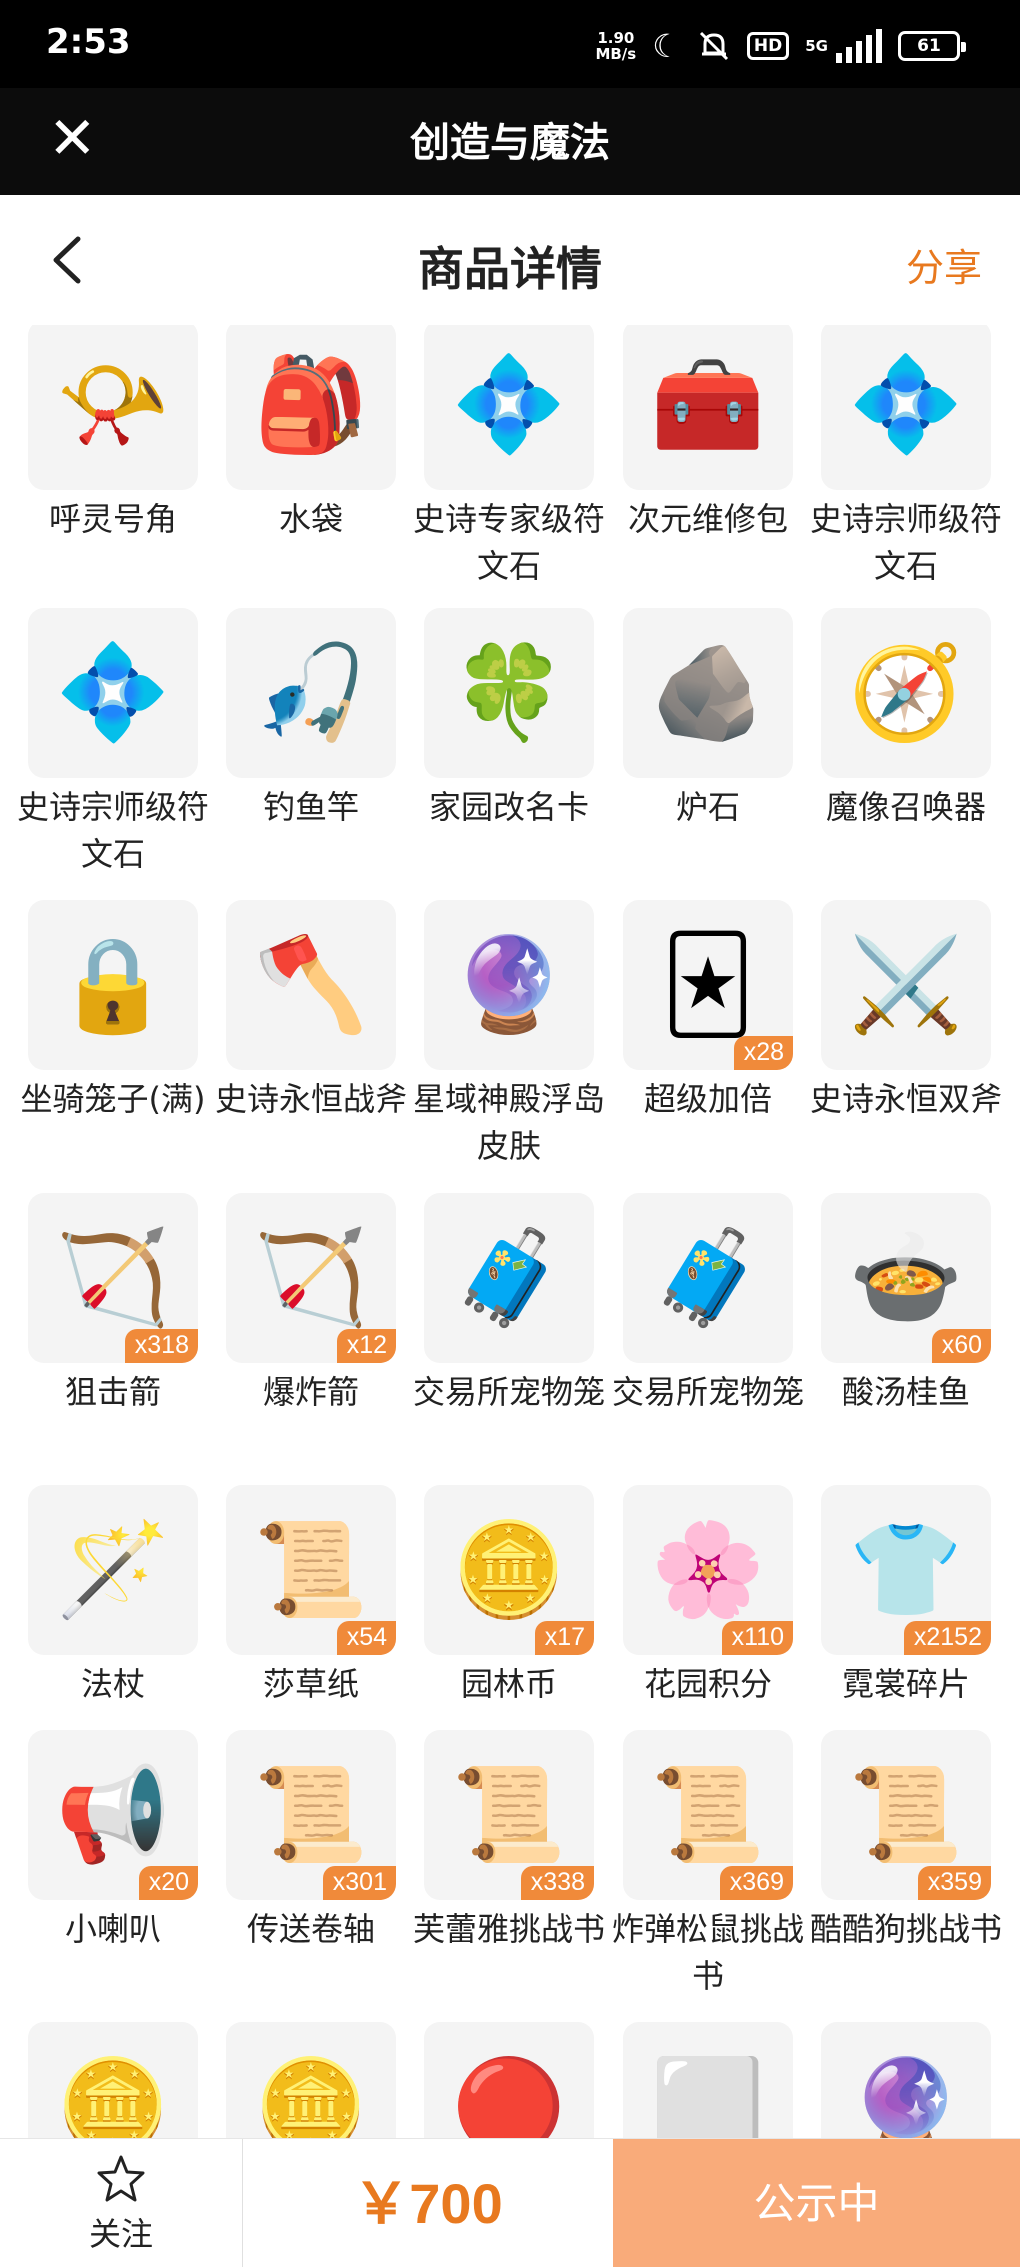  What do you see at coordinates (311, 1011) in the screenshot?
I see `item-card: 🪓 史诗永恒战斧` at bounding box center [311, 1011].